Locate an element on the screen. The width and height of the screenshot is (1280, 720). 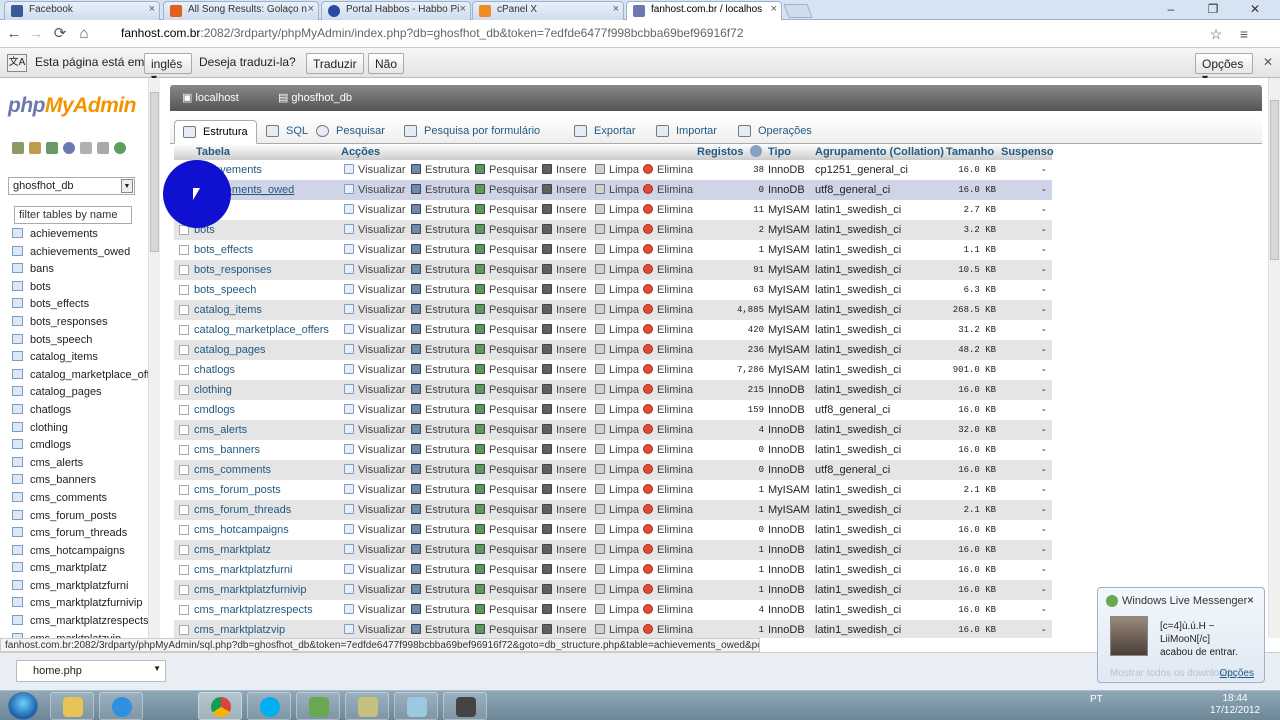
translate-button: Traduzir is located at coordinates (335, 63).